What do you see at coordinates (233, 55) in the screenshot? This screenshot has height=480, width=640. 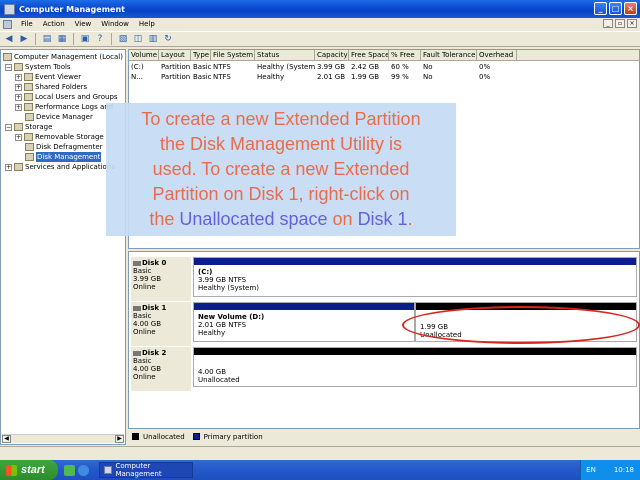 I see `column-file-system: File System` at bounding box center [233, 55].